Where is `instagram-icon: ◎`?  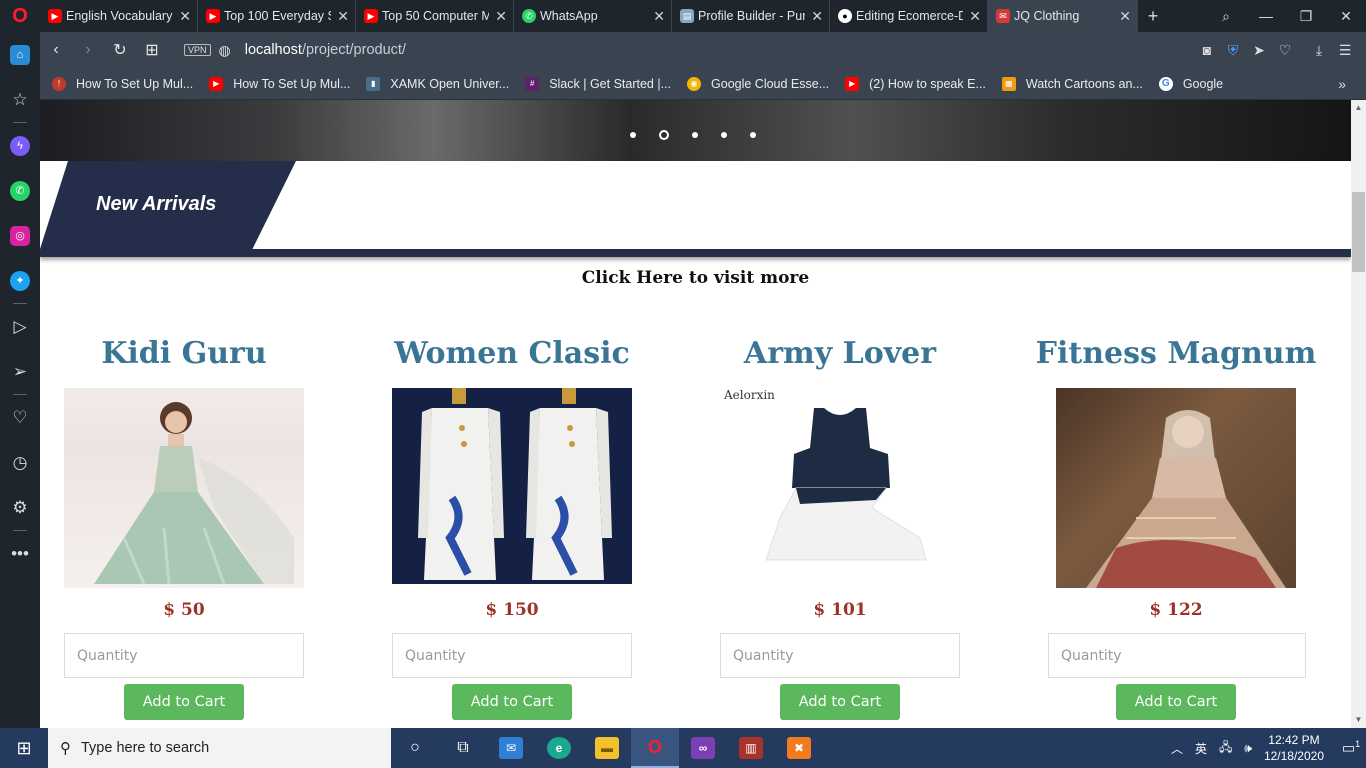
instagram-icon: ◎ is located at coordinates (20, 235).